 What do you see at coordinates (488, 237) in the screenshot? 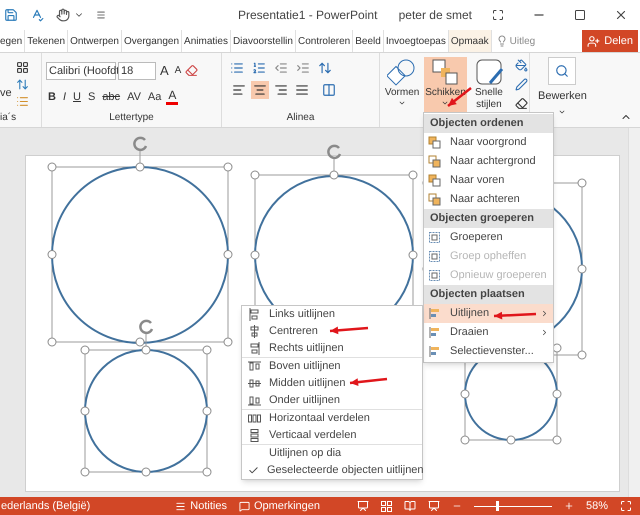
I see `menu-item: Groeperen` at bounding box center [488, 237].